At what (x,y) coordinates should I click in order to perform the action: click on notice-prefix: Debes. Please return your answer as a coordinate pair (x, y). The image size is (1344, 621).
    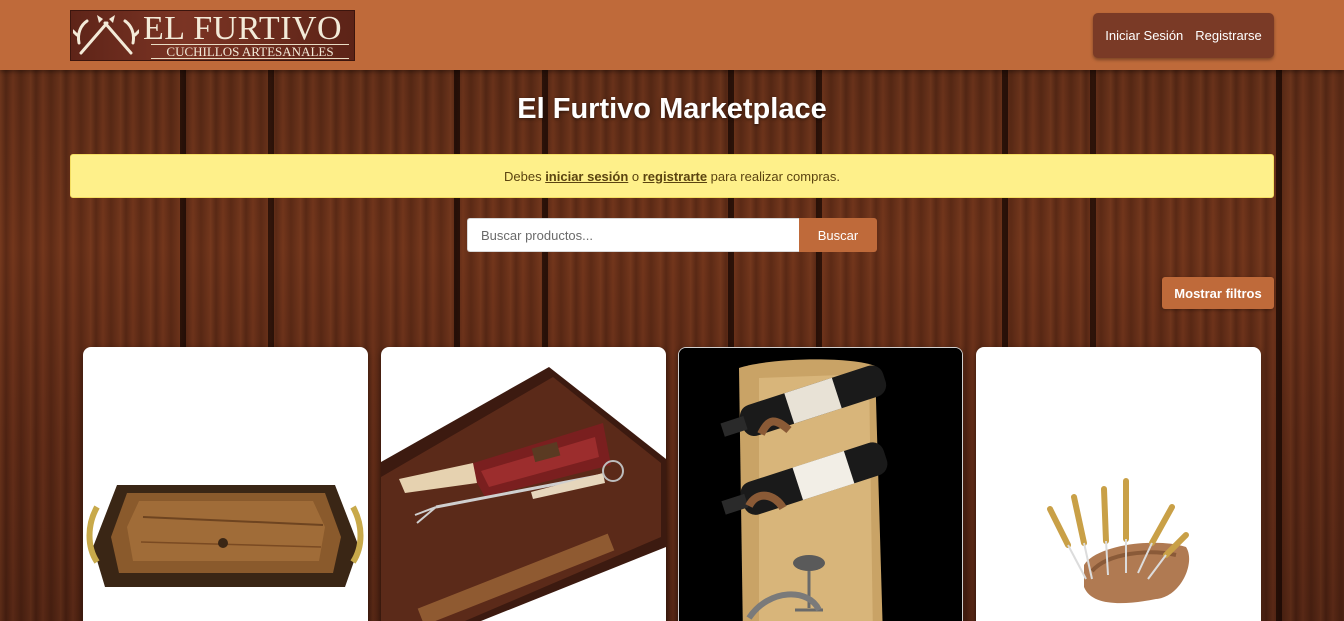
    Looking at the image, I should click on (524, 176).